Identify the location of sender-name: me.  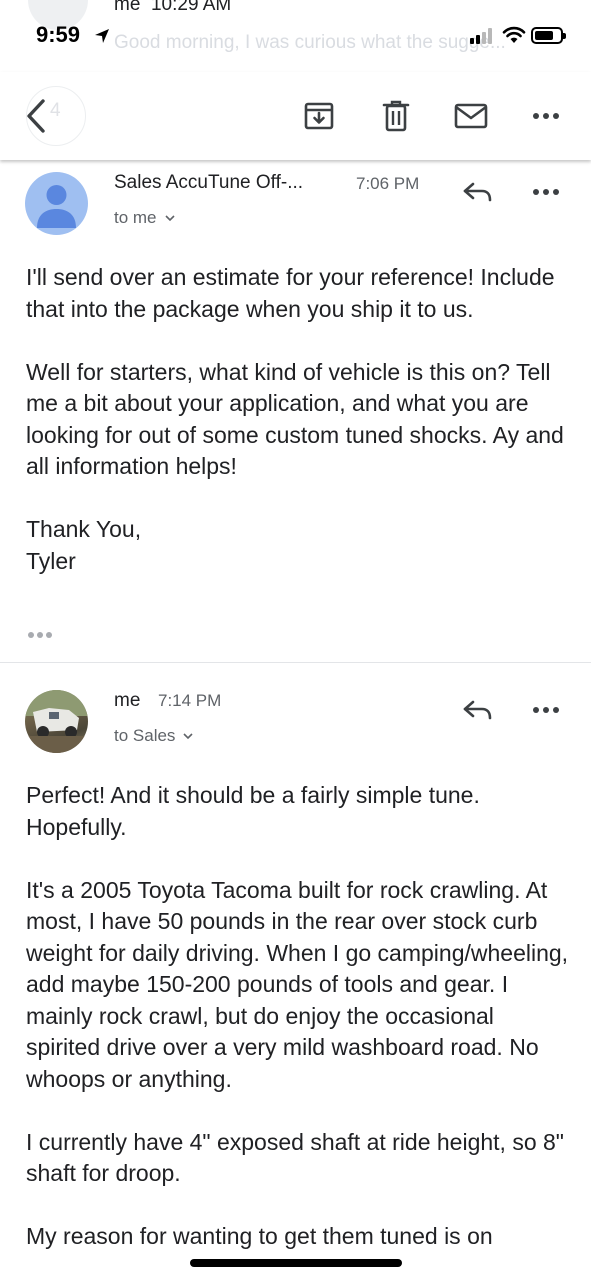
(127, 700).